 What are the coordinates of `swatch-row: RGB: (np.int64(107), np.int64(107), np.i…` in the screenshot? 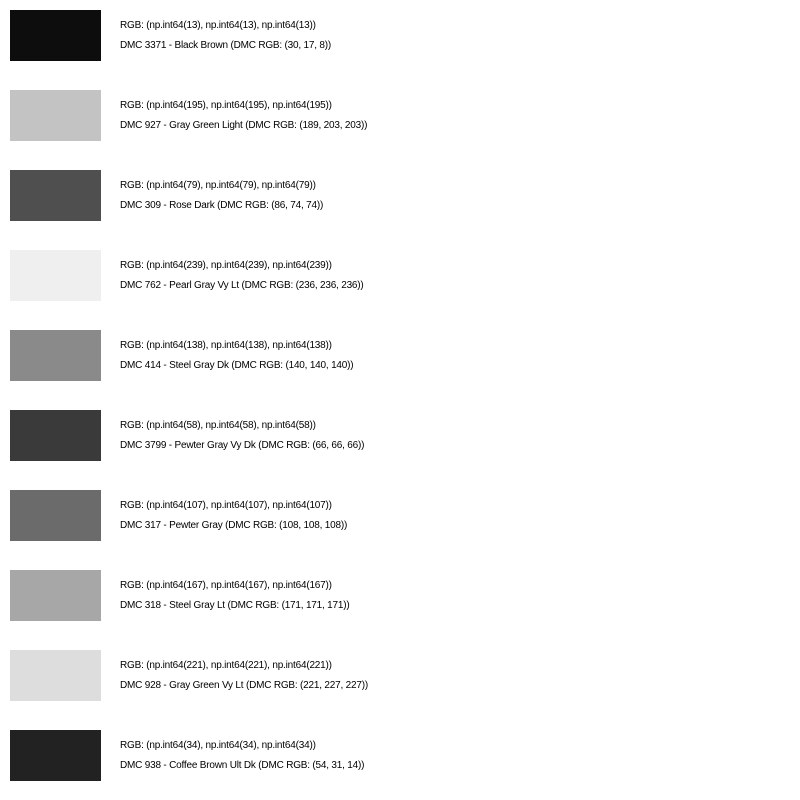 It's located at (400, 520).